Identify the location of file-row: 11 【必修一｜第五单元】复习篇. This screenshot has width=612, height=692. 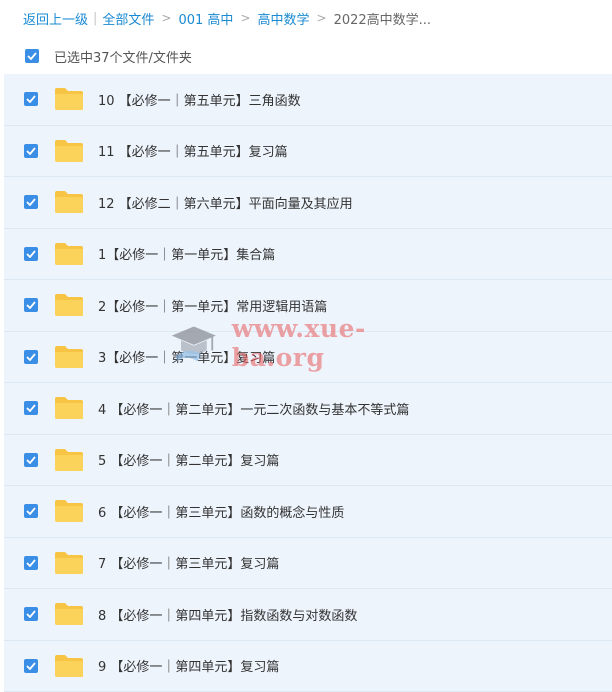
(308, 152).